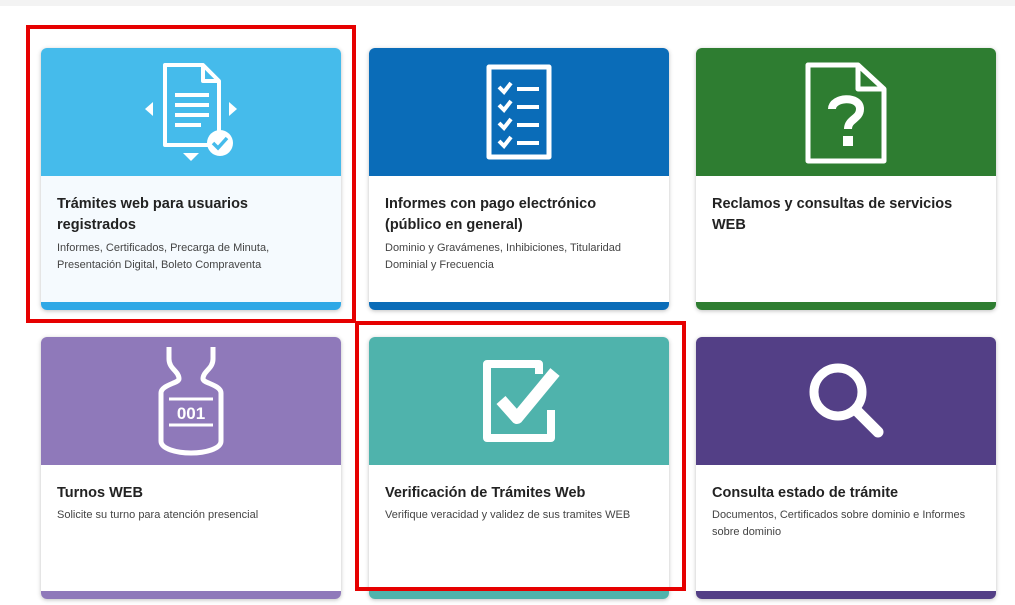 This screenshot has width=1015, height=605. Describe the element at coordinates (191, 413) in the screenshot. I see `ticket-number: 001` at that location.